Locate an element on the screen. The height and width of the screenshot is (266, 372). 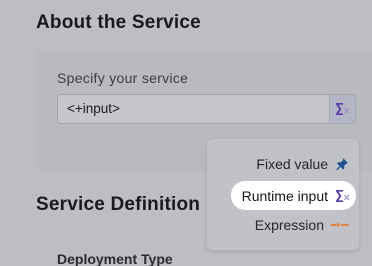
about-service-title: About the Service is located at coordinates (118, 22).